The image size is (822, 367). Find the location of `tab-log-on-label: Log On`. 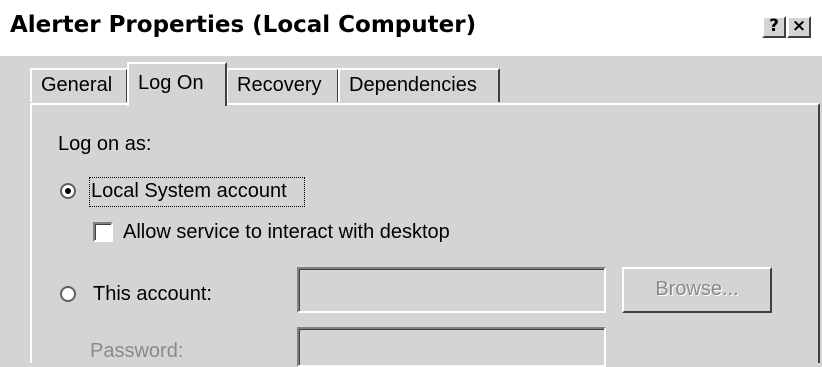

tab-log-on-label: Log On is located at coordinates (171, 83).